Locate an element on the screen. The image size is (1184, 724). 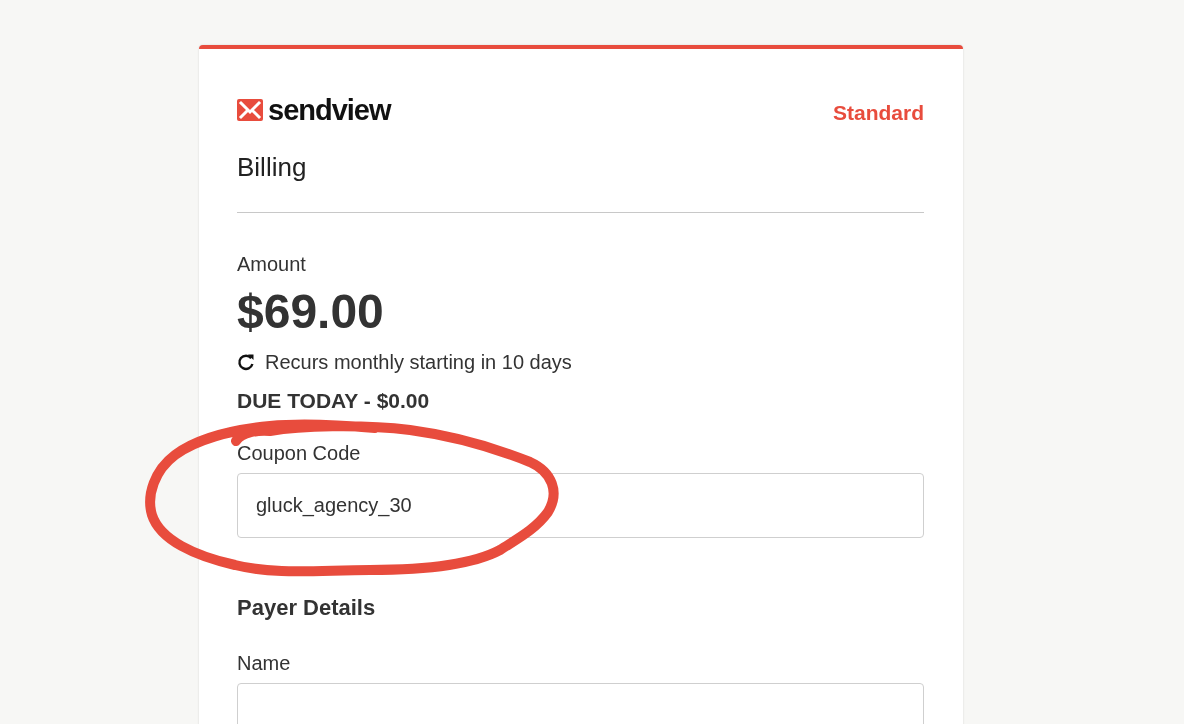
due-today-text: DUE TODAY - $0.00 is located at coordinates (334, 401).